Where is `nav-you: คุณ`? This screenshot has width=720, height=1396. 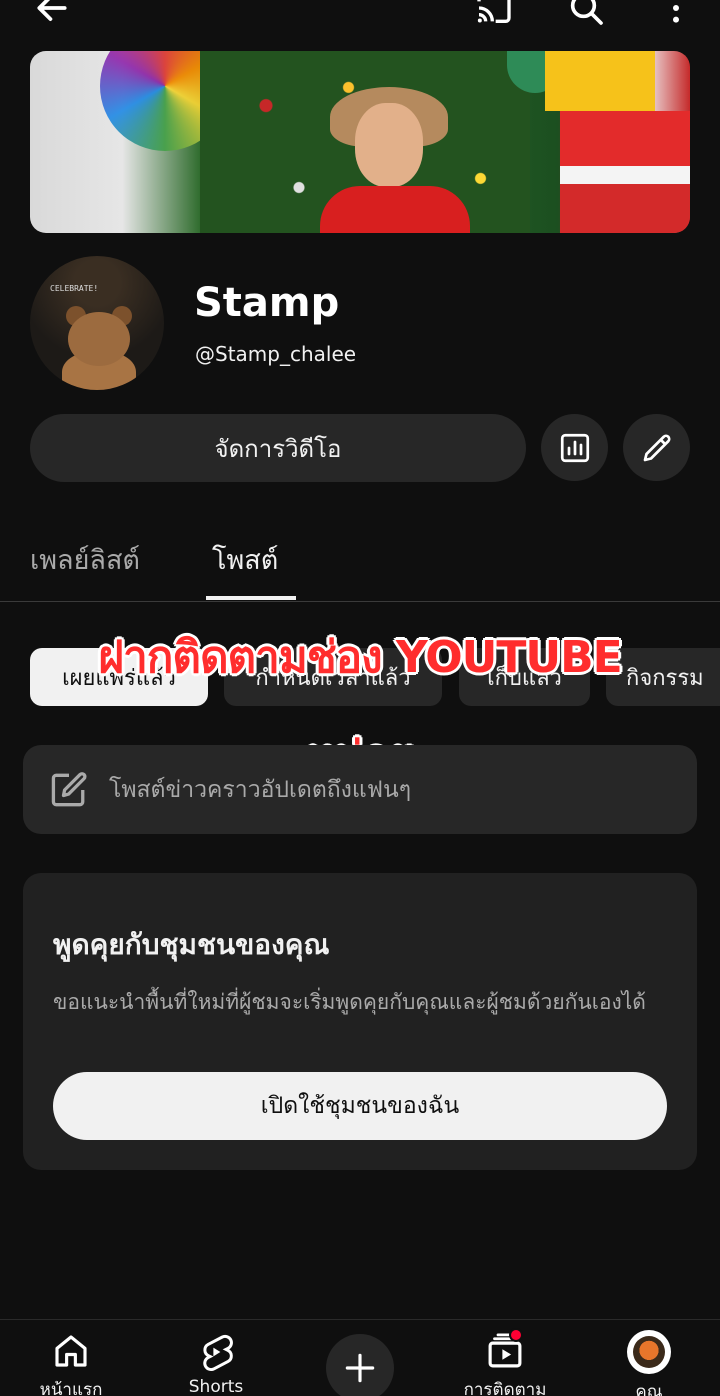
nav-you: คุณ is located at coordinates (649, 1358).